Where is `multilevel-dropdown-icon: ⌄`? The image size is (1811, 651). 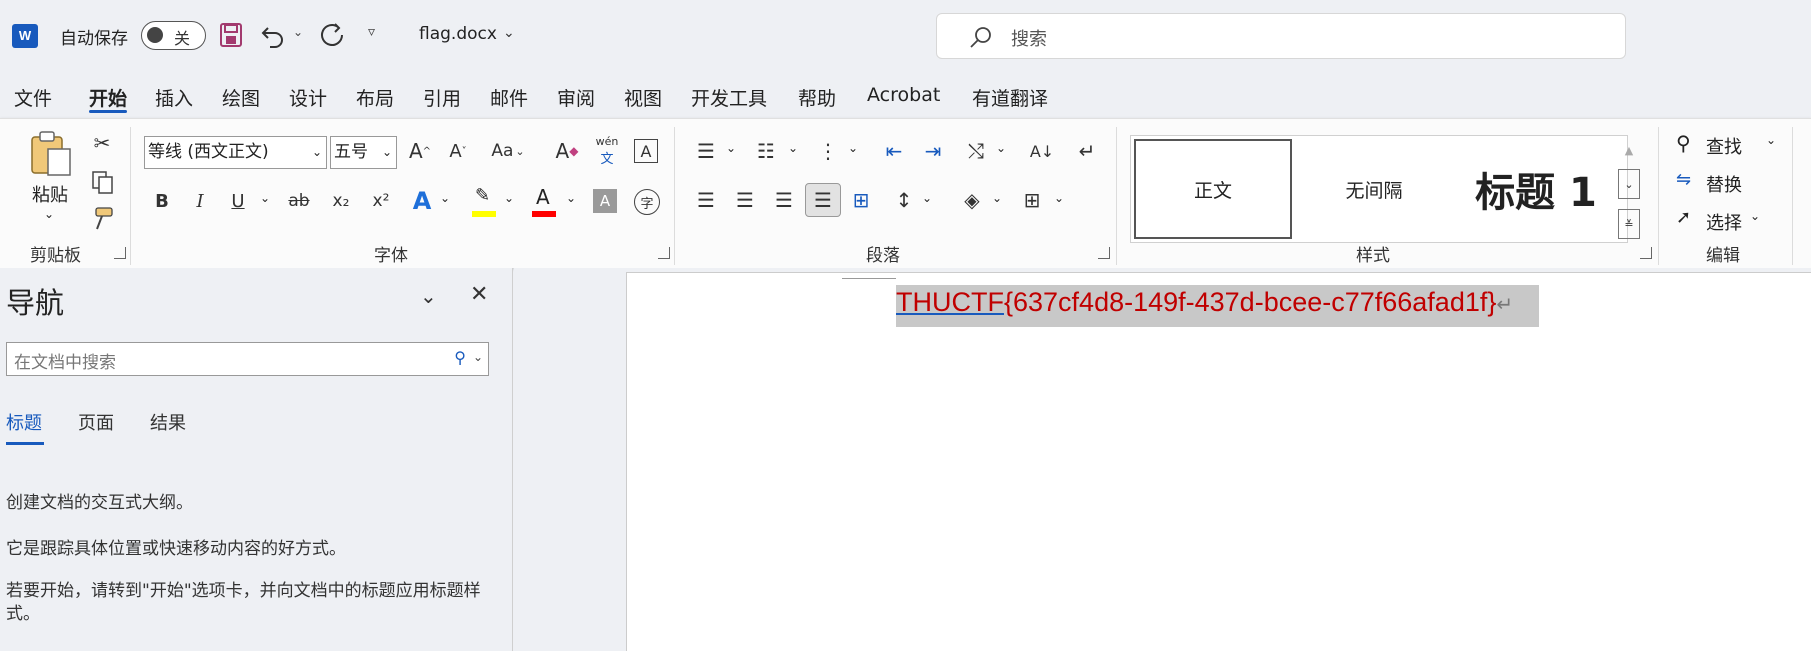 multilevel-dropdown-icon: ⌄ is located at coordinates (853, 148).